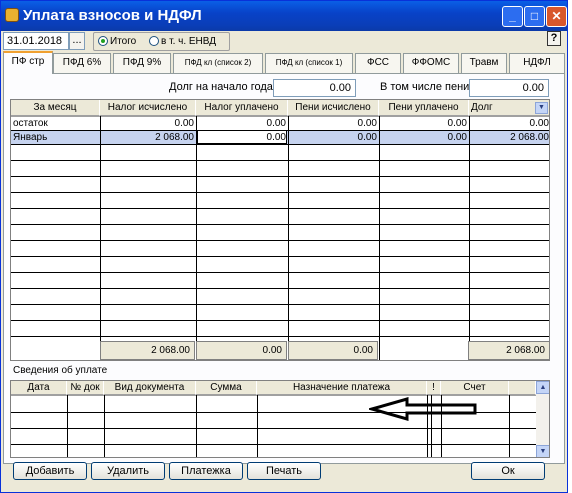  Describe the element at coordinates (36, 41) in the screenshot. I see `date-input: 31.01.2018` at that location.